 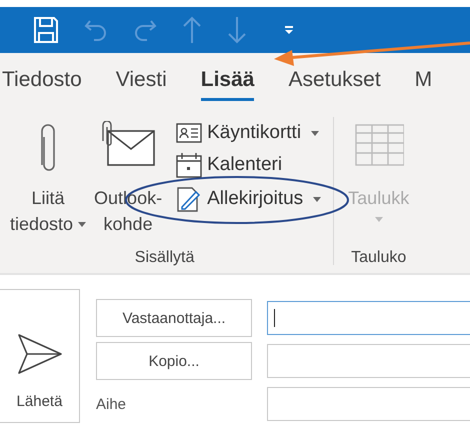 I want to click on group-label: Tauluko, so click(x=379, y=258).